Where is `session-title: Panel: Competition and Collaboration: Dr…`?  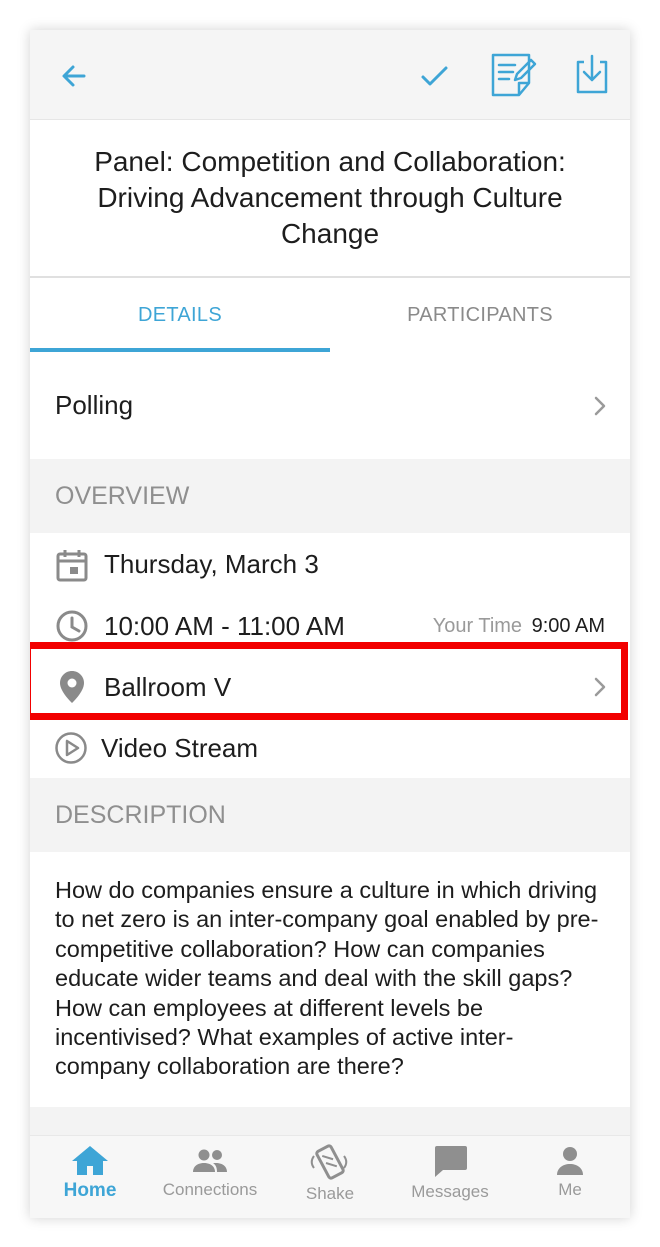
session-title: Panel: Competition and Collaboration: Dr… is located at coordinates (330, 199).